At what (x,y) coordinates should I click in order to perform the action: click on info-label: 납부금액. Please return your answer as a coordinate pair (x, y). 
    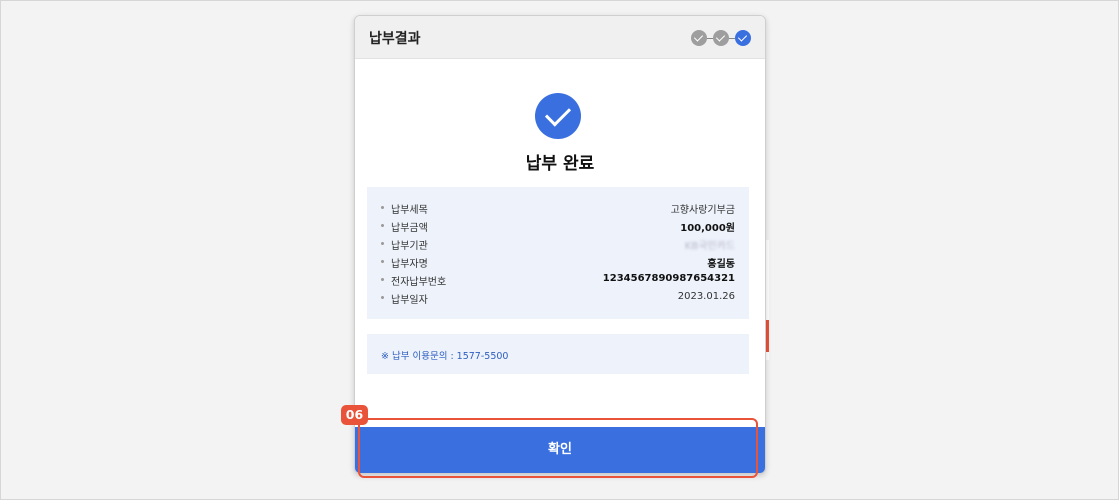
    Looking at the image, I should click on (409, 228).